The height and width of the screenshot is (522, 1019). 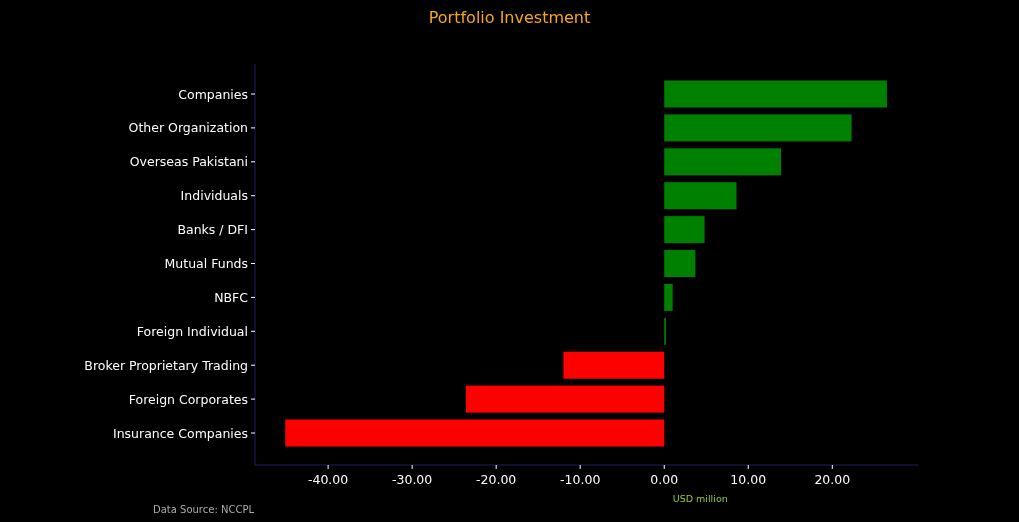 I want to click on category-label: Other Organization, so click(x=188, y=128).